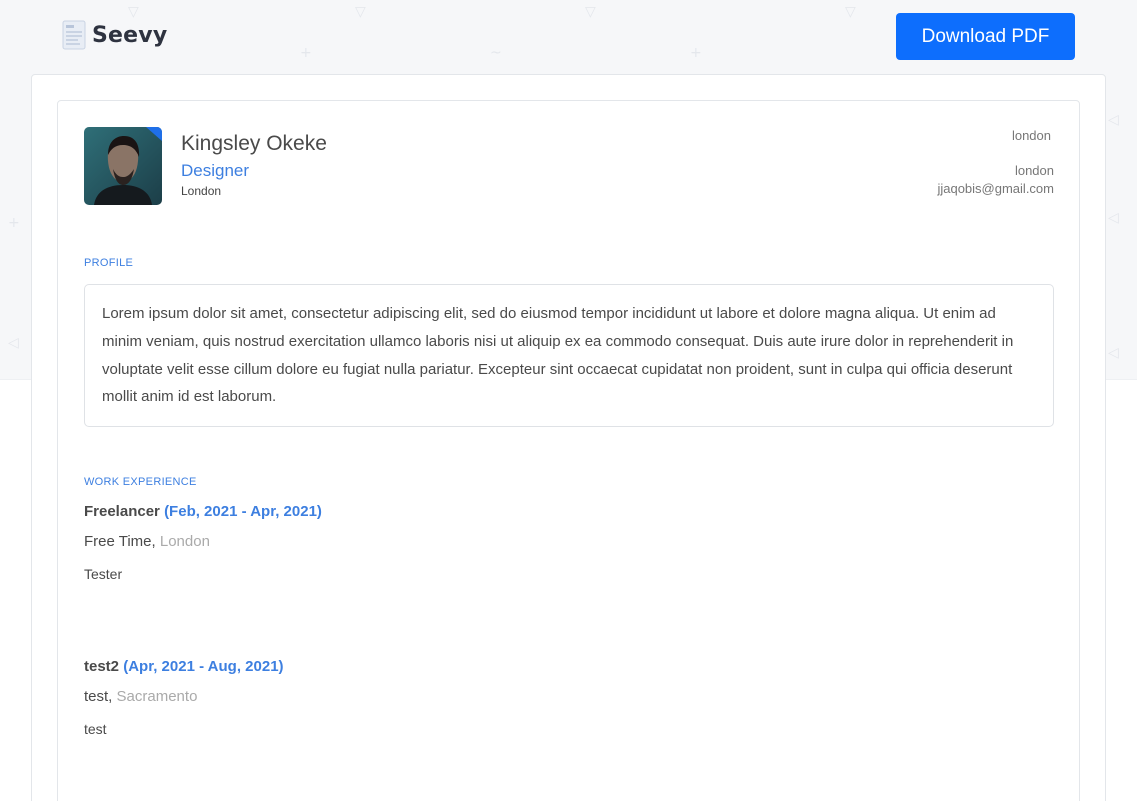  Describe the element at coordinates (157, 696) in the screenshot. I see `job-location: Sacramento` at that location.